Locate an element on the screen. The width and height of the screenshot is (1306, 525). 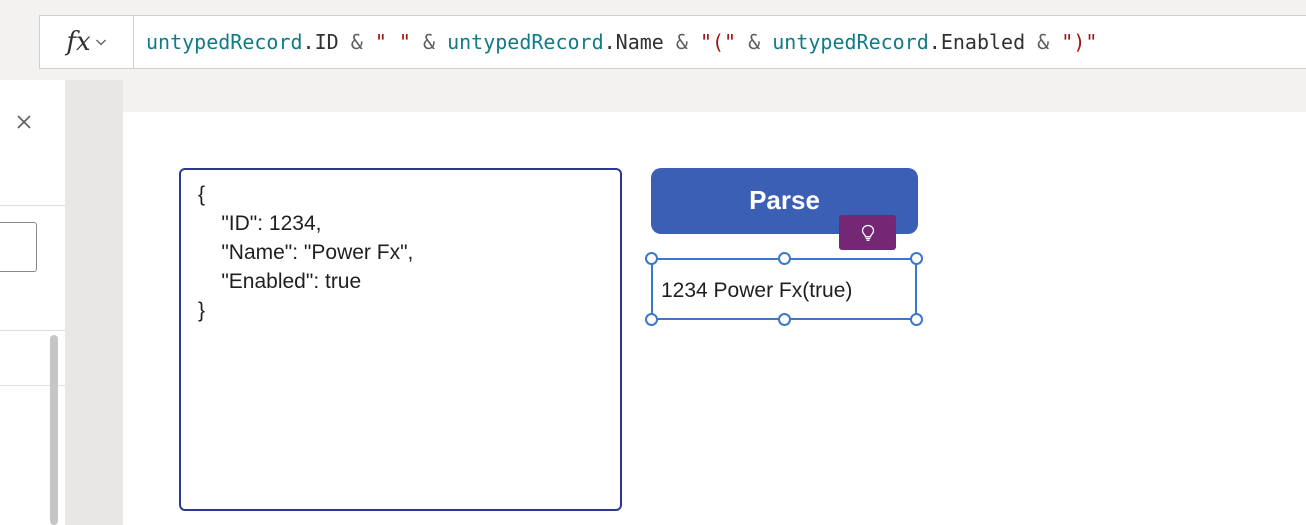
idea-badge is located at coordinates (867, 232).